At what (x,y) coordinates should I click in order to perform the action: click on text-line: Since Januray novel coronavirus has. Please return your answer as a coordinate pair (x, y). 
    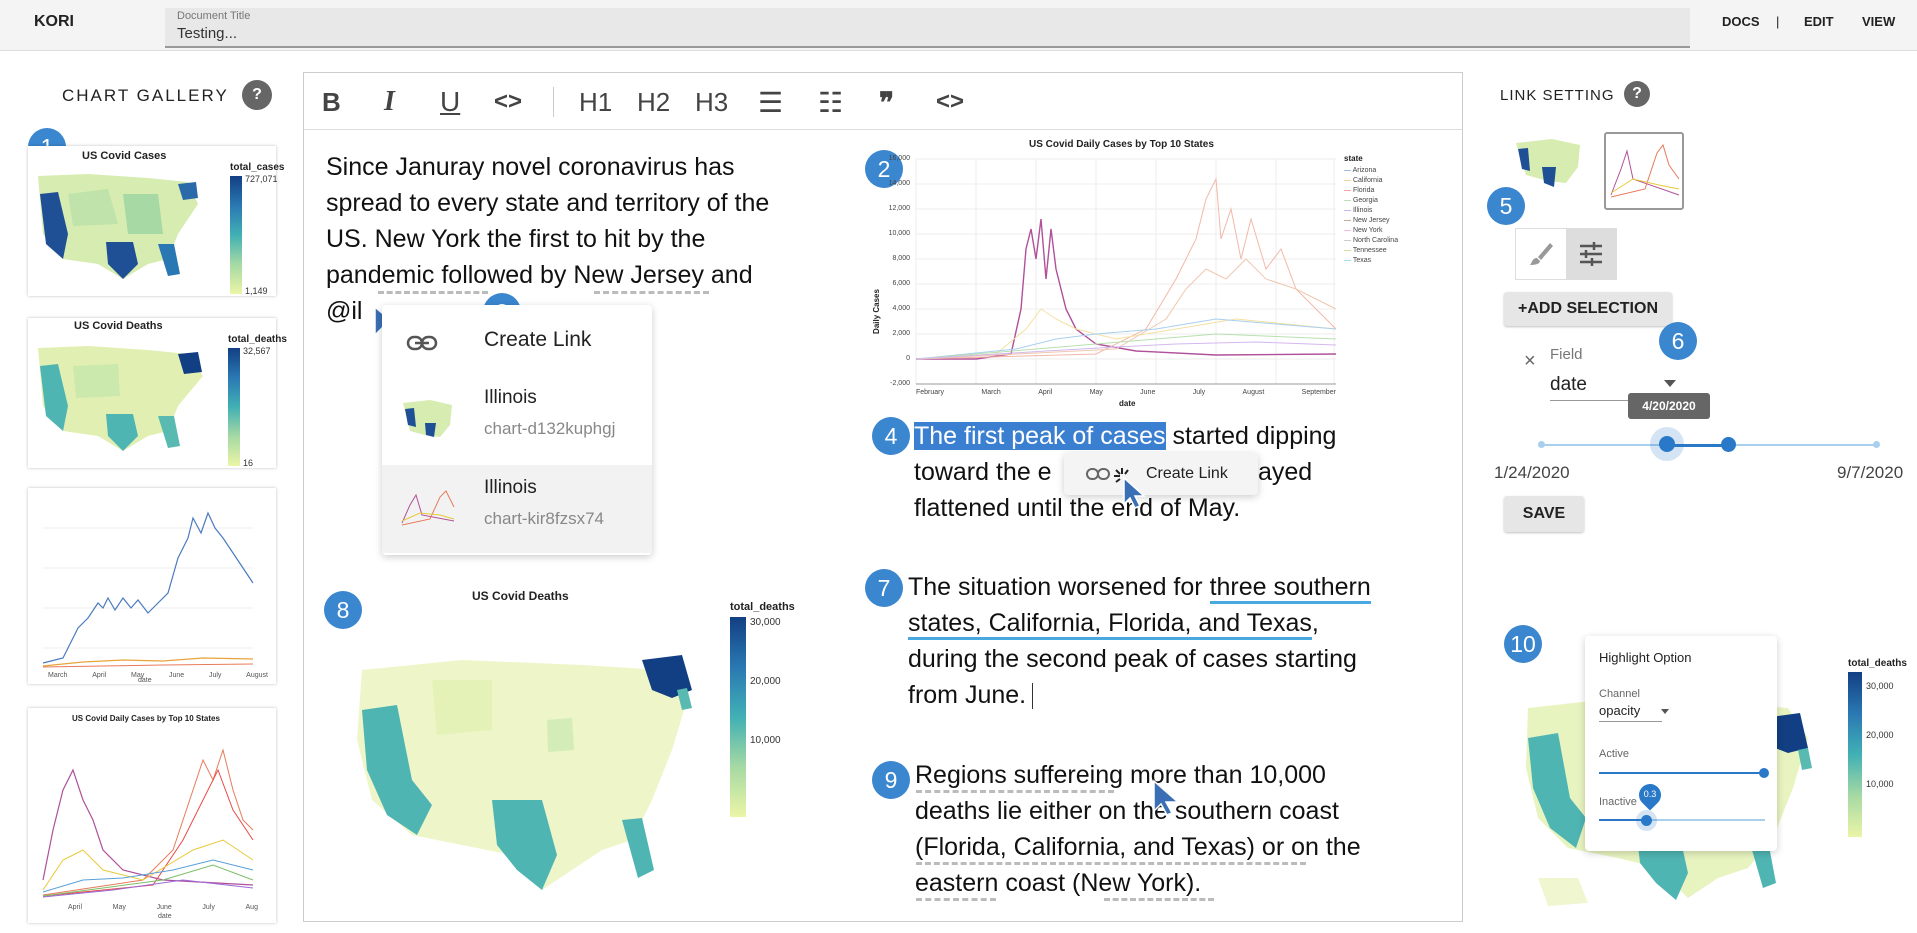
    Looking at the image, I should click on (530, 167).